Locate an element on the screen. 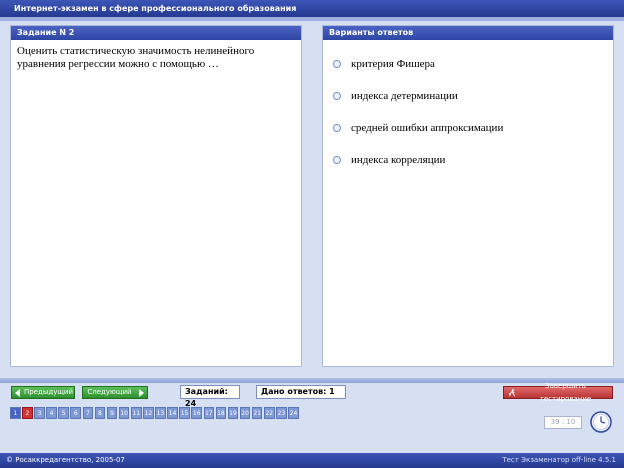 The image size is (624, 468). answer-label: средней ошибки аппроксимации is located at coordinates (427, 128).